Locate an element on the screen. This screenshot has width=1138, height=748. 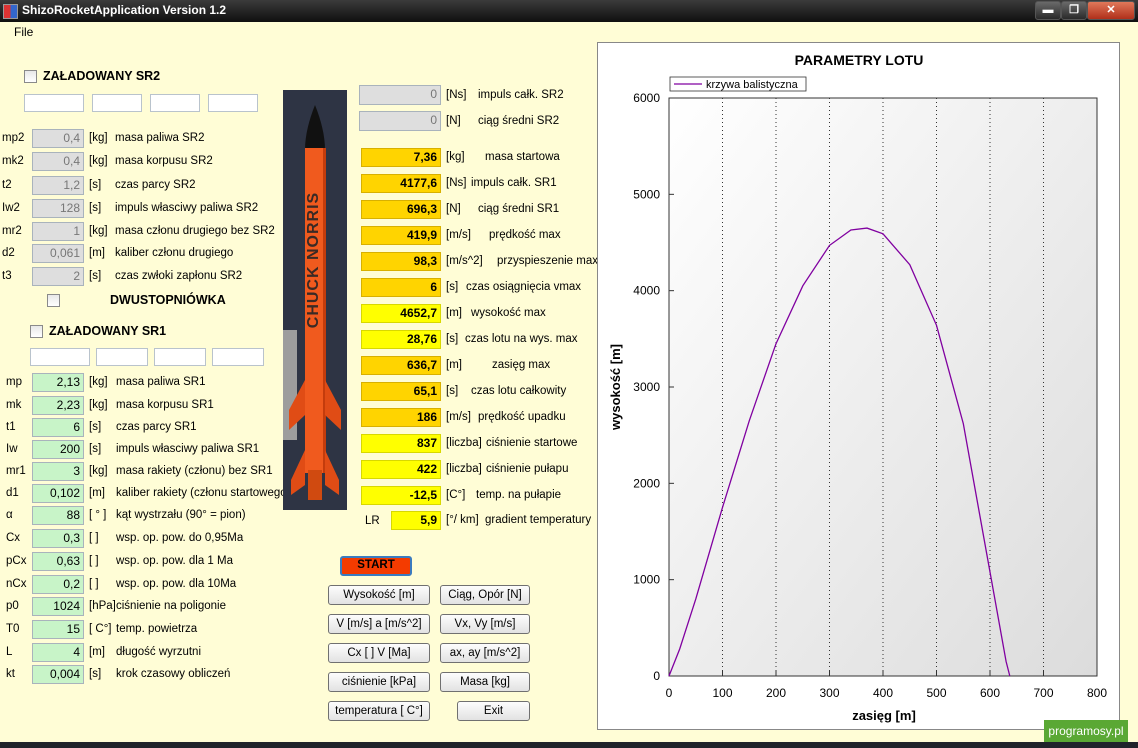
param-value-input: 1,2 is located at coordinates (58, 185).